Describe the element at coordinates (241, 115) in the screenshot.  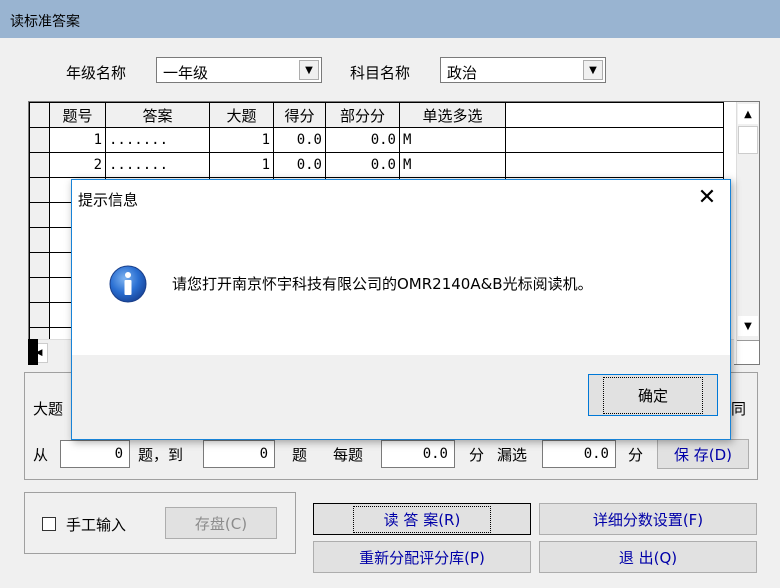
I see `column-header: 大题` at that location.